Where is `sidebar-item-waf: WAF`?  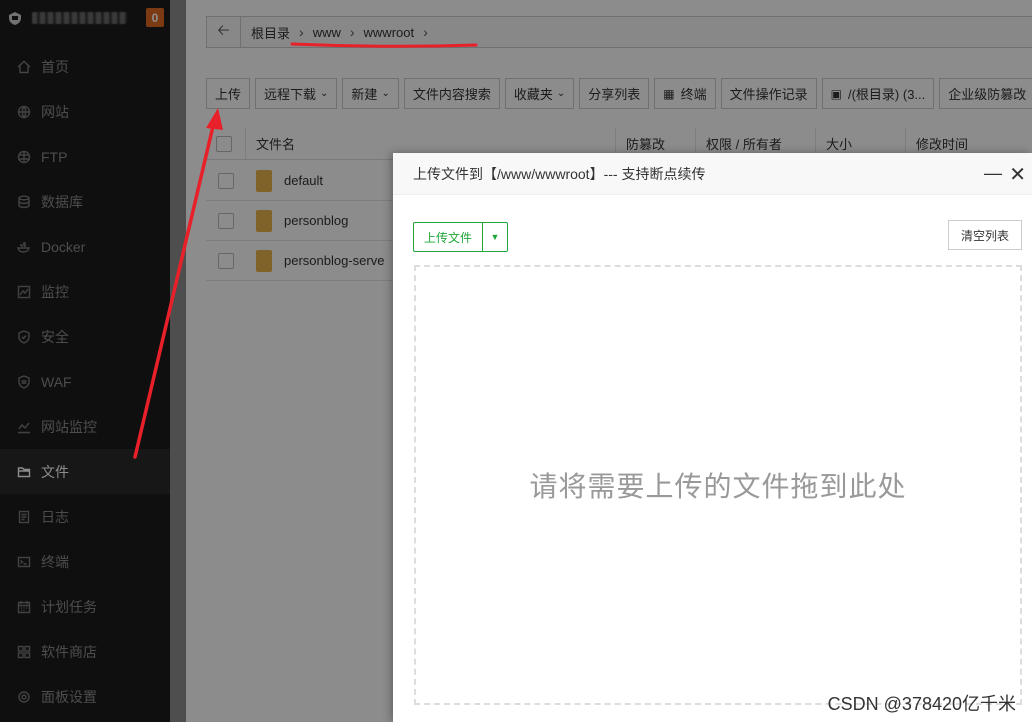 sidebar-item-waf: WAF is located at coordinates (85, 381).